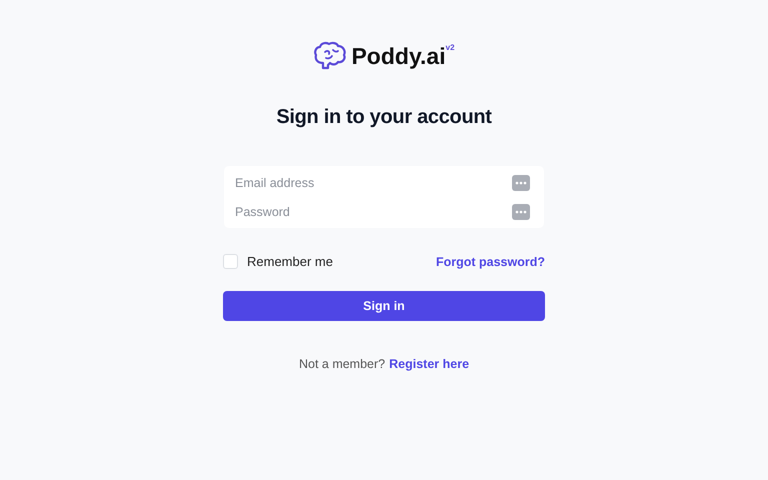  Describe the element at coordinates (230, 261) in the screenshot. I see `checkbox` at that location.